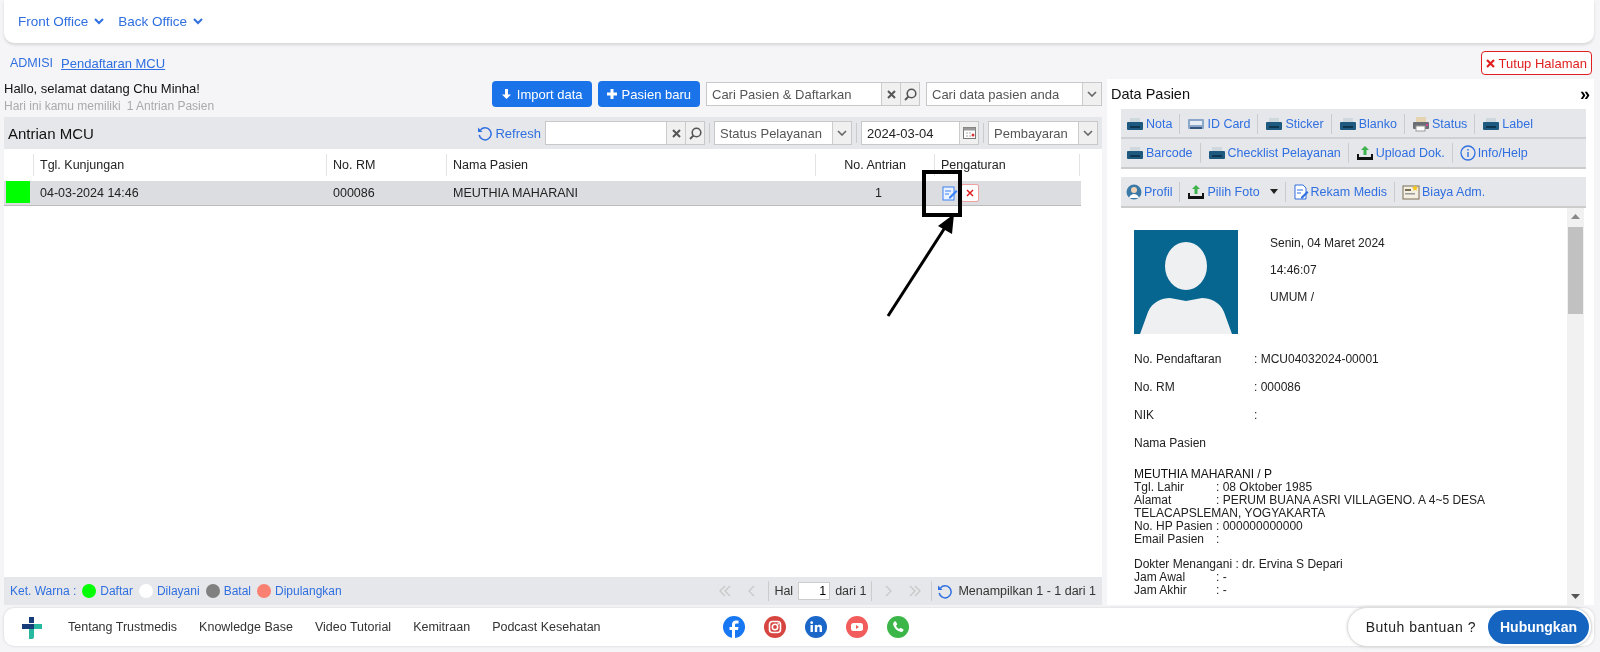 This screenshot has width=1600, height=652. Describe the element at coordinates (1294, 123) in the screenshot. I see `toolbar-button: Sticker` at that location.